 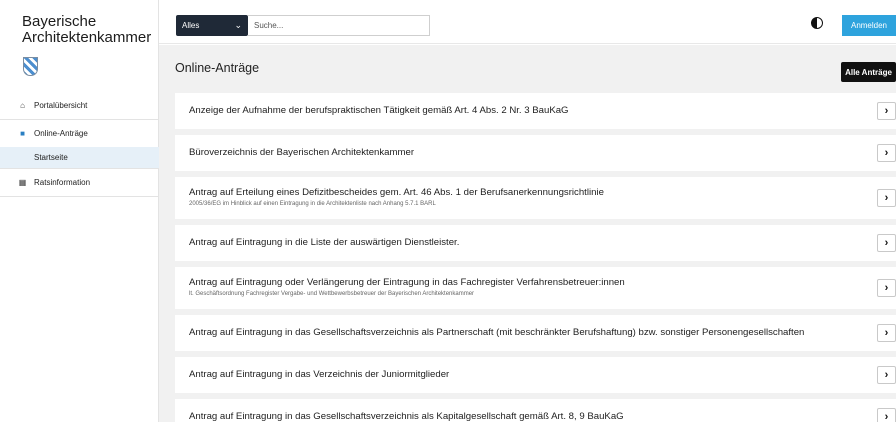 What do you see at coordinates (22, 133) in the screenshot?
I see `document-icon: ■` at bounding box center [22, 133].